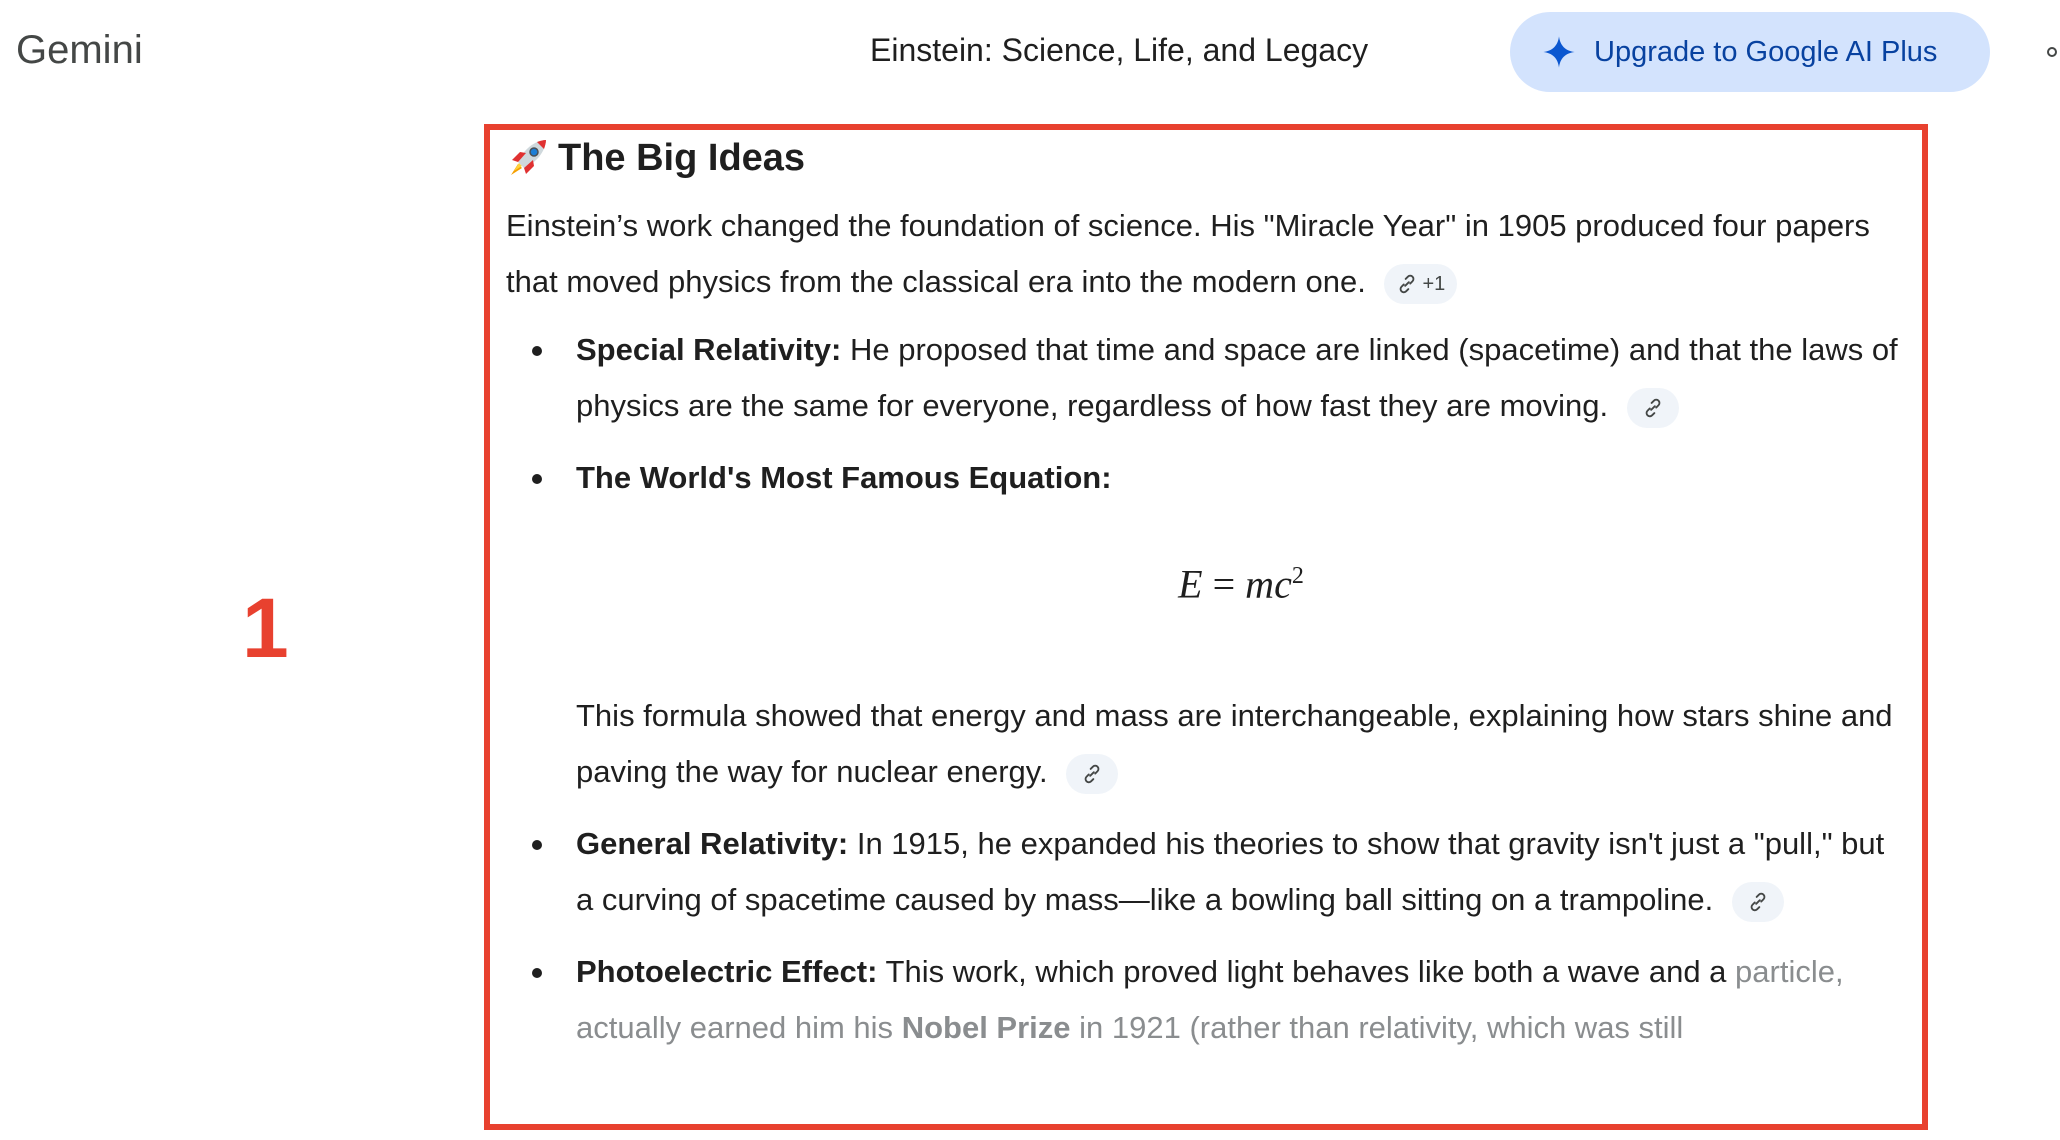 The image size is (2060, 1140). Describe the element at coordinates (2053, 52) in the screenshot. I see `share-icon` at that location.